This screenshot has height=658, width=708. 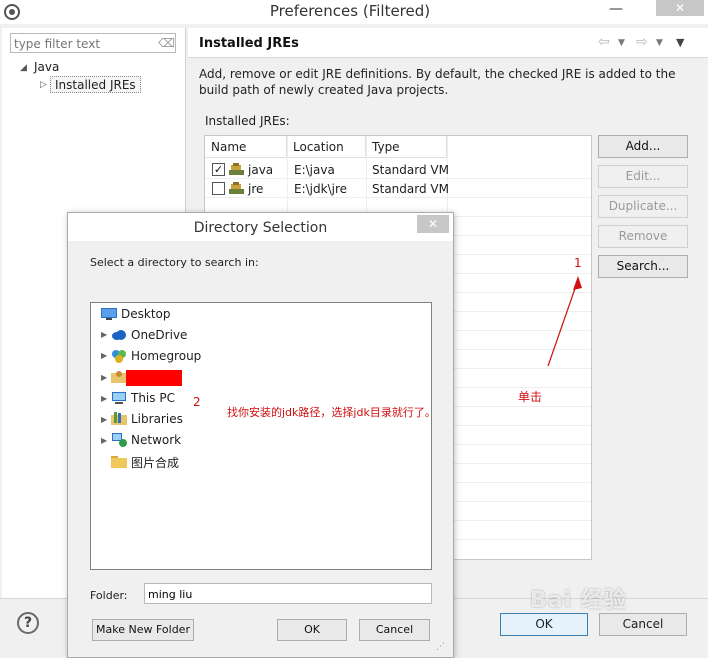 I want to click on redaction-bar, so click(x=154, y=378).